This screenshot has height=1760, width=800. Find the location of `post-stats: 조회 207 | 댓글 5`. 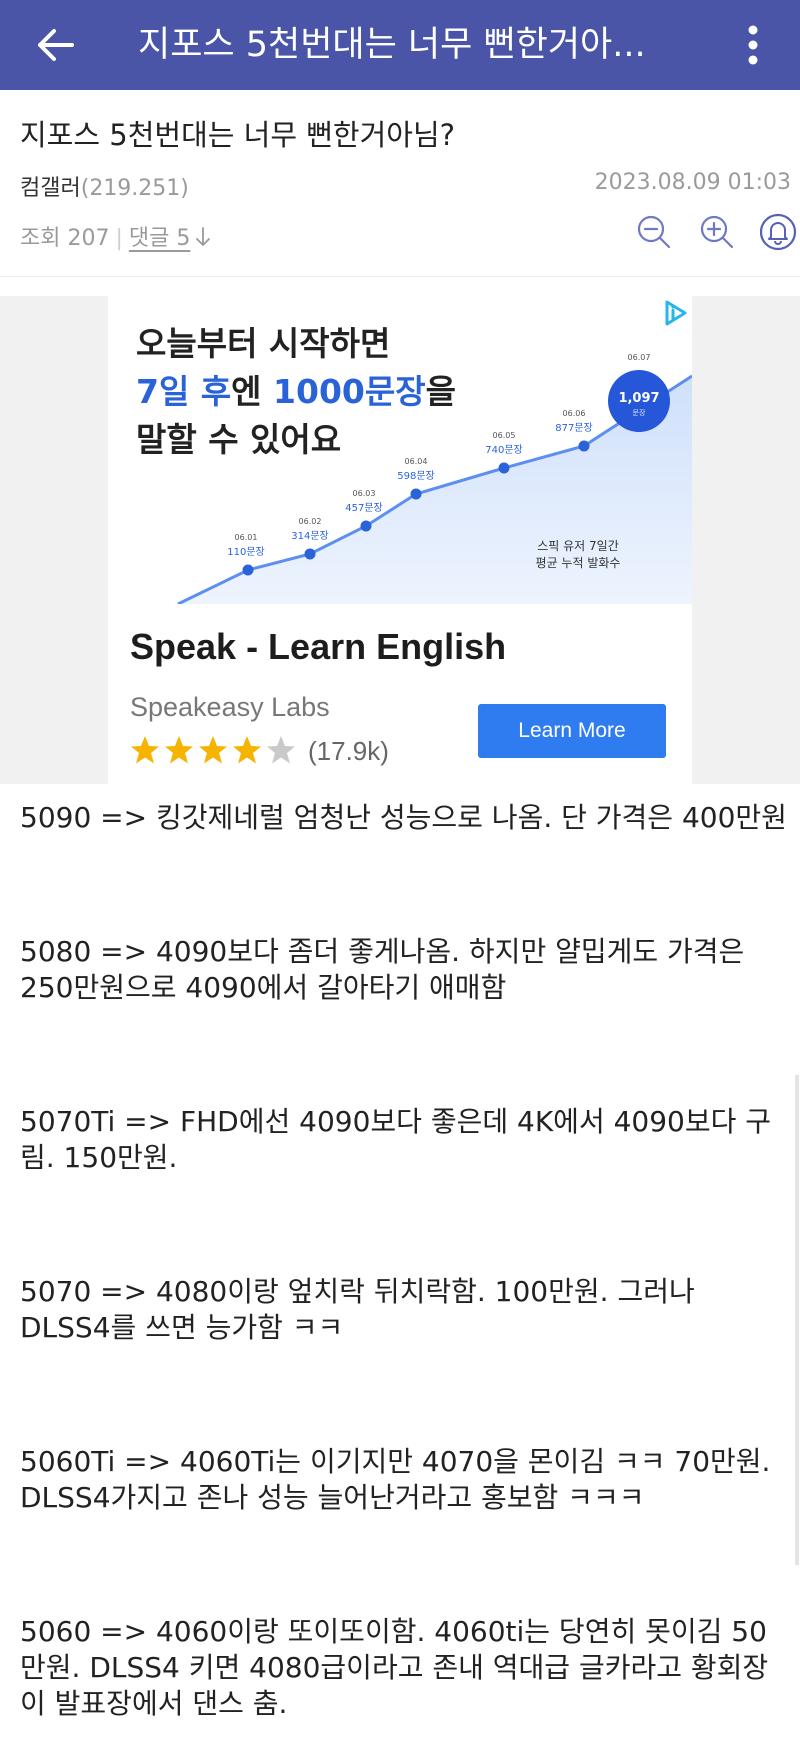

post-stats: 조회 207 | 댓글 5 is located at coordinates (115, 236).